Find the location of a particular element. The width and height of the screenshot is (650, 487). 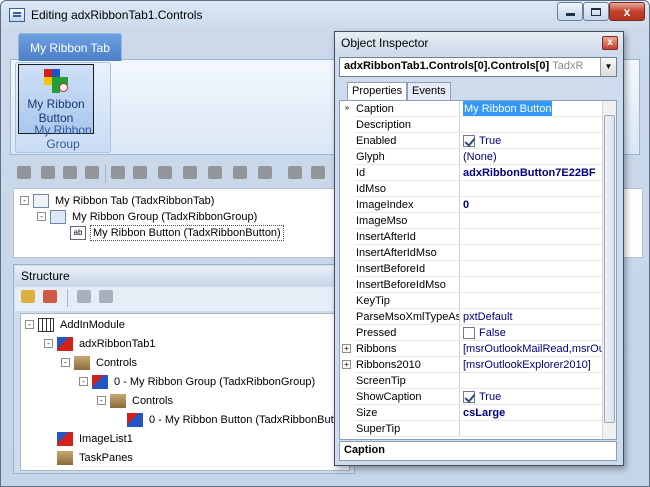

property-row: InsertAfterIdMso is located at coordinates (471, 253).